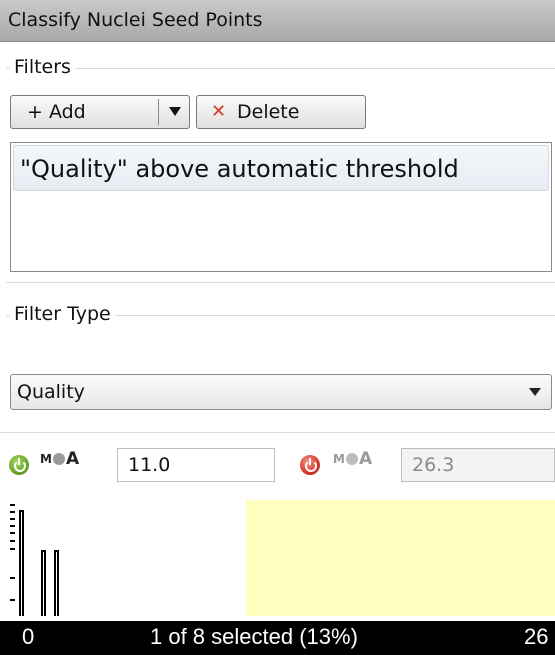 The image size is (555, 655). What do you see at coordinates (254, 636) in the screenshot?
I see `selection-status-text: 1 of 8 selected (13%)` at bounding box center [254, 636].